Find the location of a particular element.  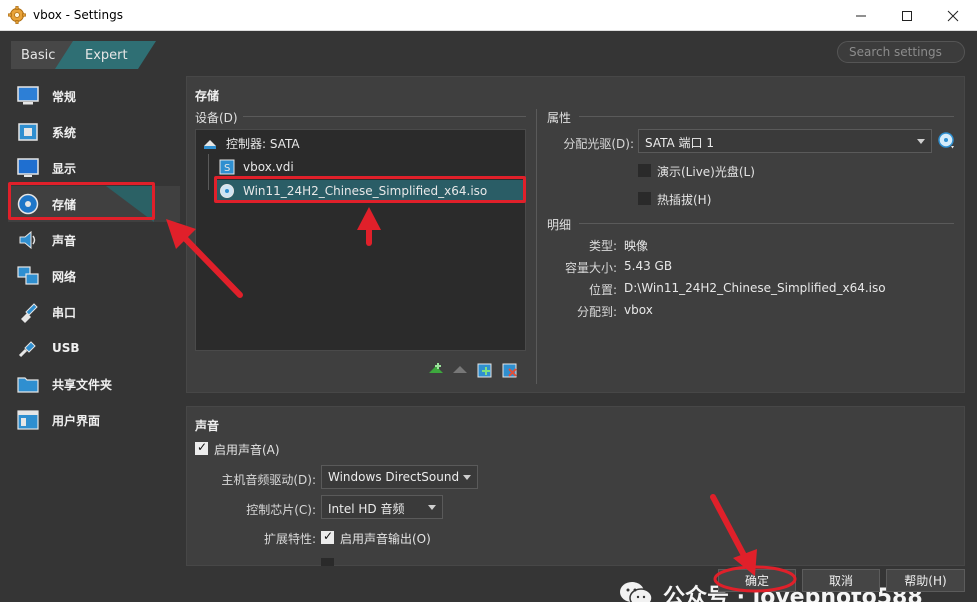

attached-value: vbox is located at coordinates (638, 310).